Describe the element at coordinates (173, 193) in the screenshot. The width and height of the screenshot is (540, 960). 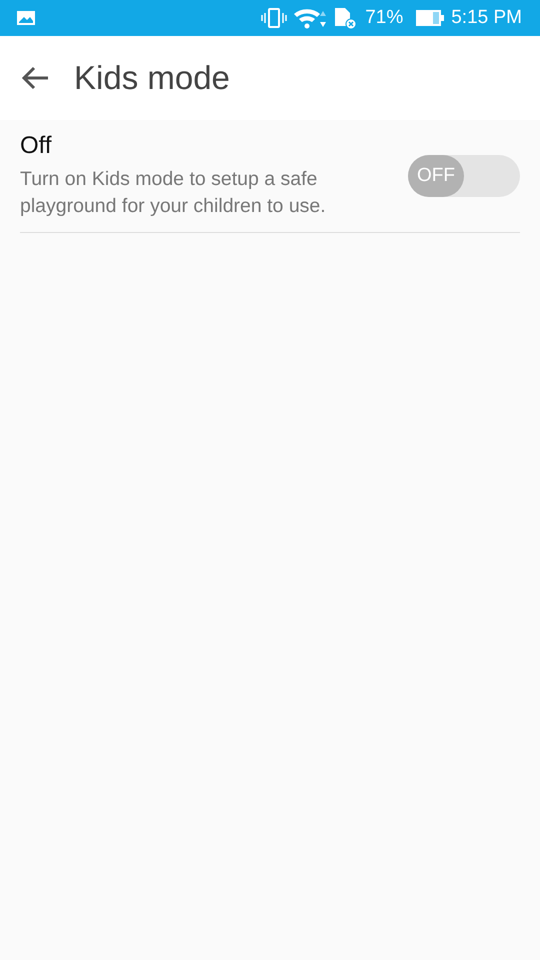
I see `setting-description: Turn on Kids mode to setup a safe playground for your children to use.` at that location.